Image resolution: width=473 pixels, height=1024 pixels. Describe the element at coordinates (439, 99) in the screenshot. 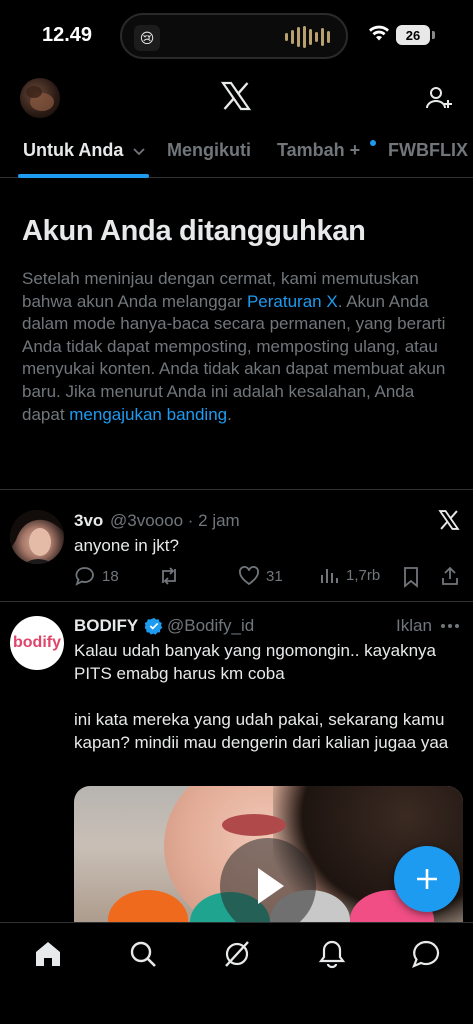

I see `add-user-icon` at that location.